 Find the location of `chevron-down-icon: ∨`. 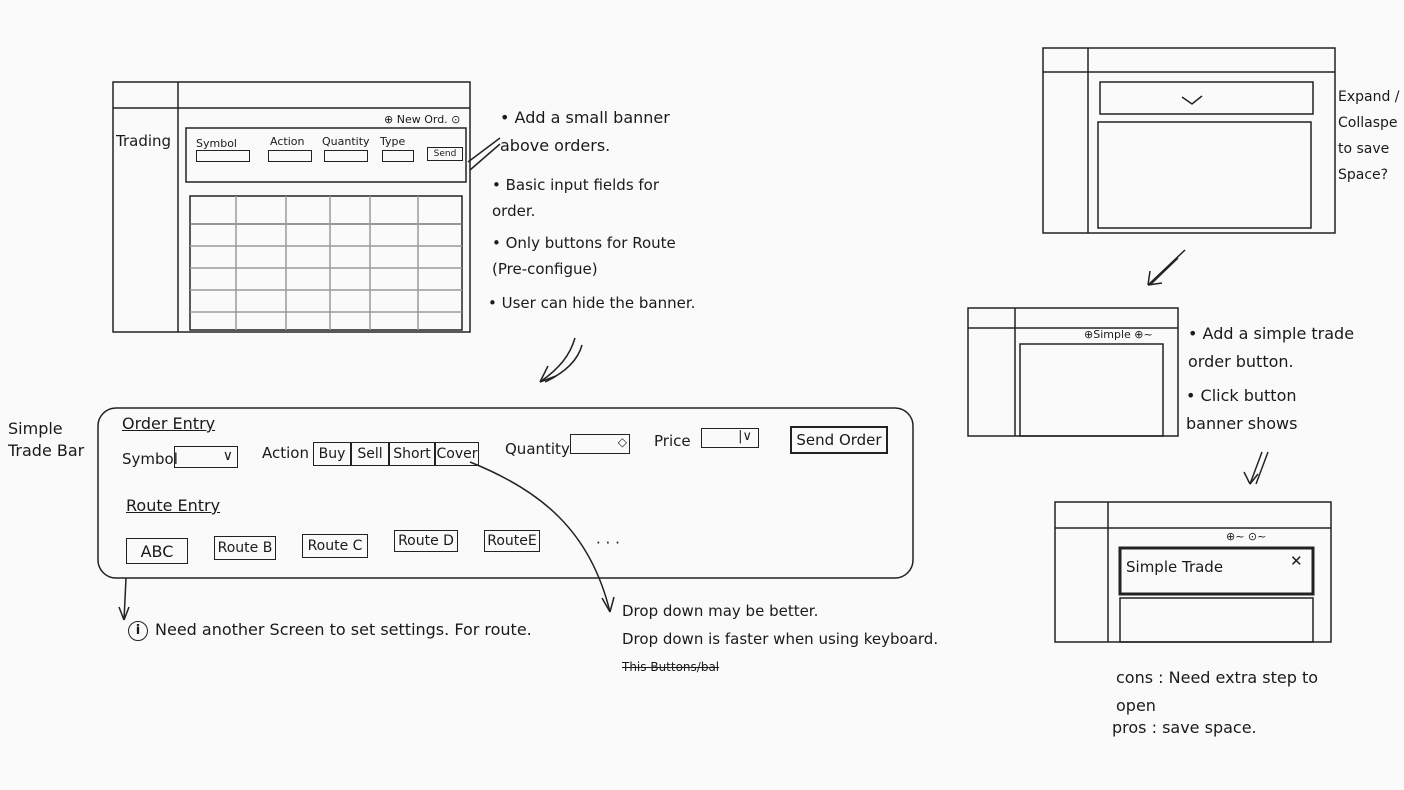

chevron-down-icon: ∨ is located at coordinates (227, 456).